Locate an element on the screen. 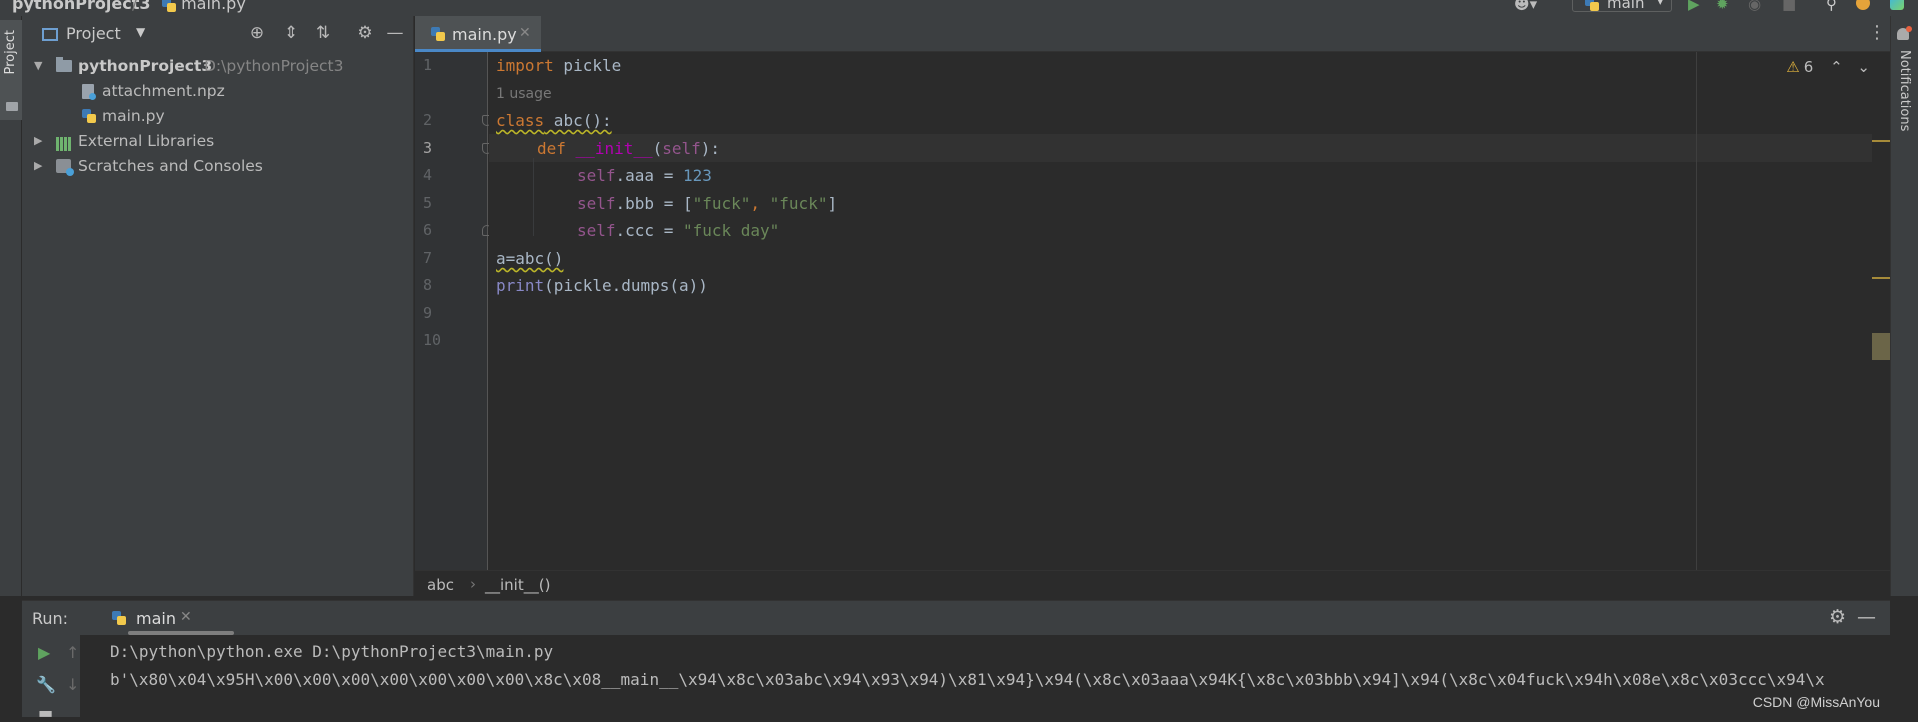 The image size is (1918, 722). line-number: 10 is located at coordinates (432, 340).